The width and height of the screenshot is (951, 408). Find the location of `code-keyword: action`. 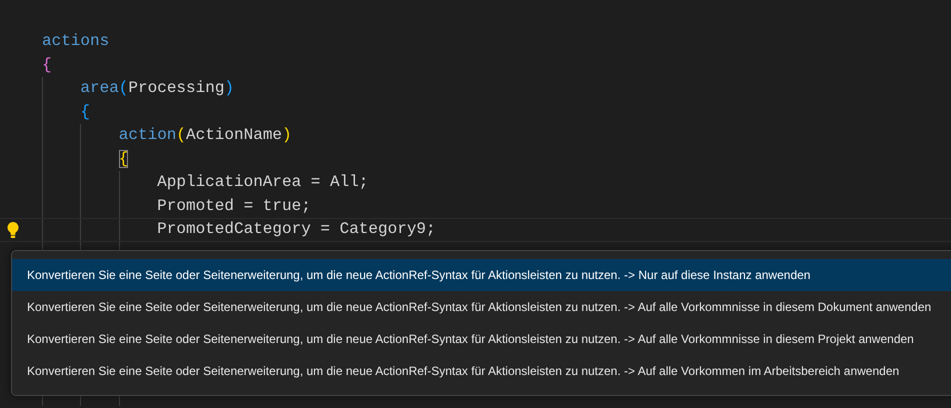

code-keyword: action is located at coordinates (147, 135).